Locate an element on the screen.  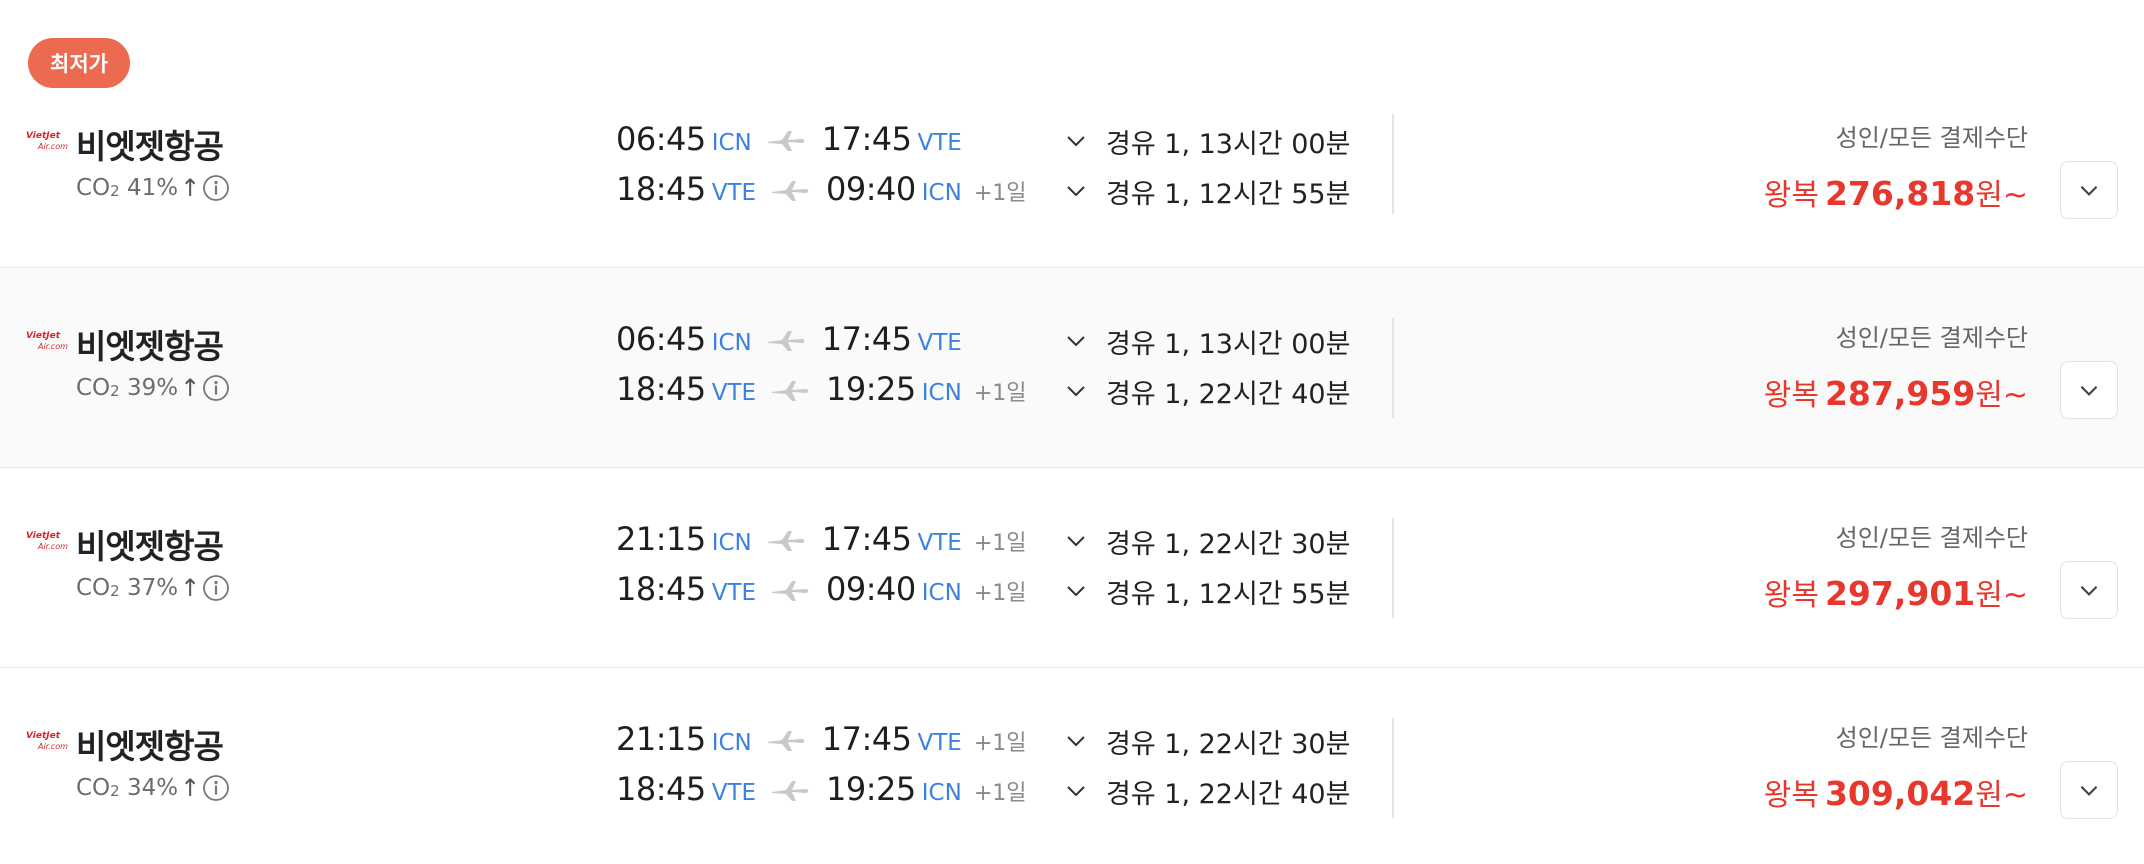
co2-info: CO 2 39% ↑ is located at coordinates (153, 388).